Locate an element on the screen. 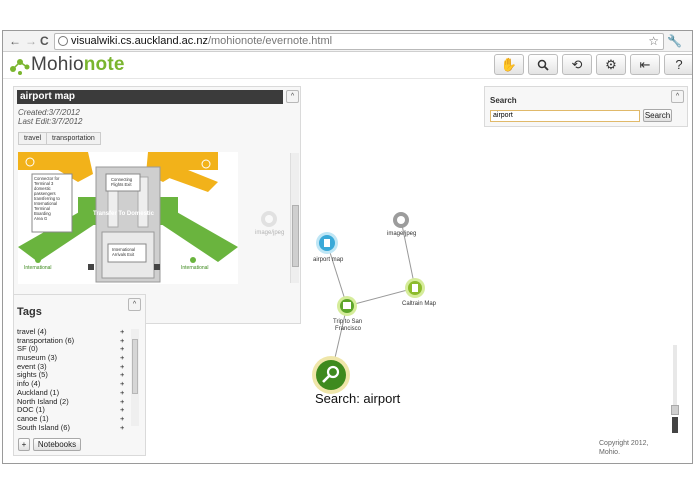  tag-item-label: sights (5) is located at coordinates (32, 375).